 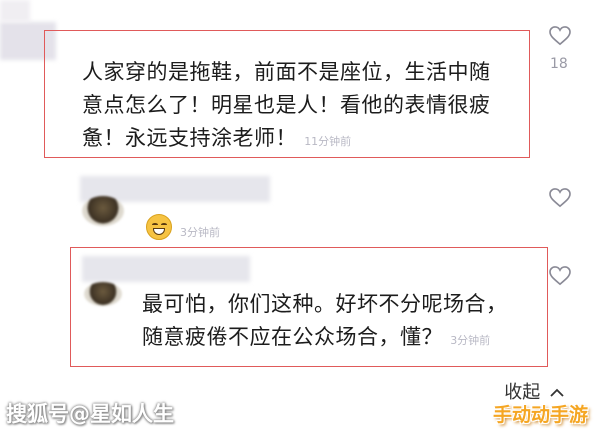 What do you see at coordinates (470, 340) in the screenshot?
I see `comment-3-time: 3分钟前` at bounding box center [470, 340].